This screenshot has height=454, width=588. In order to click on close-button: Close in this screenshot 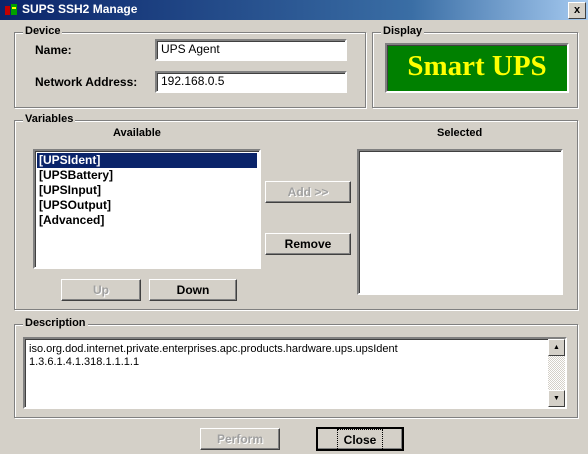, I will do `click(360, 439)`.